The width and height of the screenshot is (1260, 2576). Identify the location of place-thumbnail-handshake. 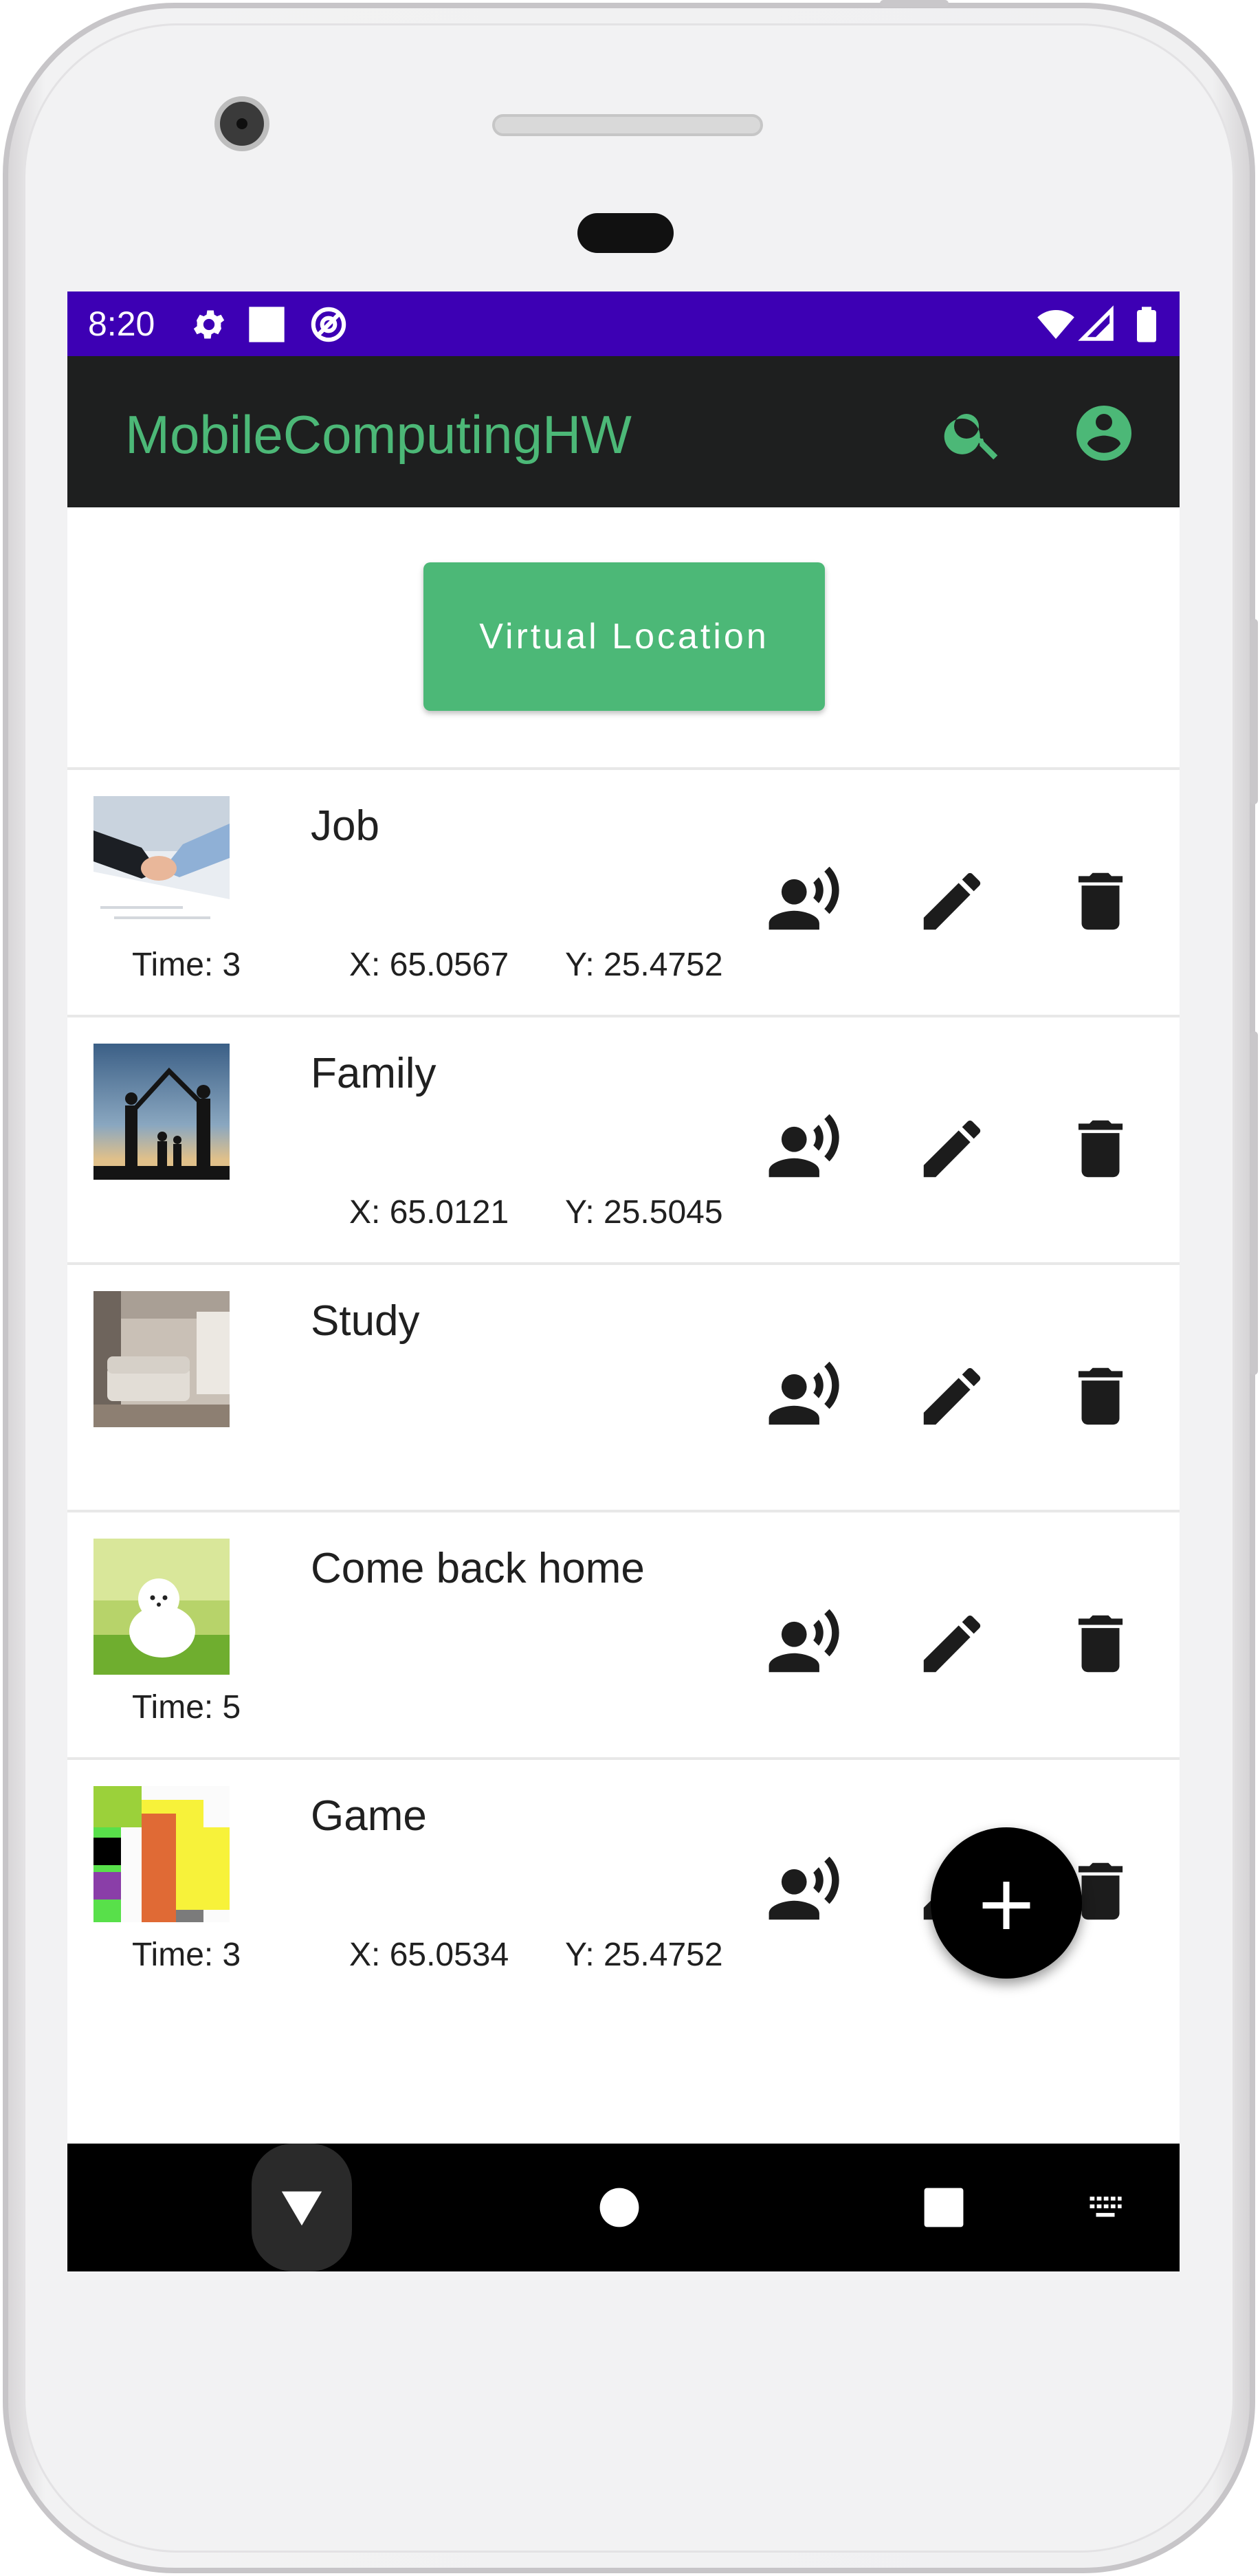
(161, 864).